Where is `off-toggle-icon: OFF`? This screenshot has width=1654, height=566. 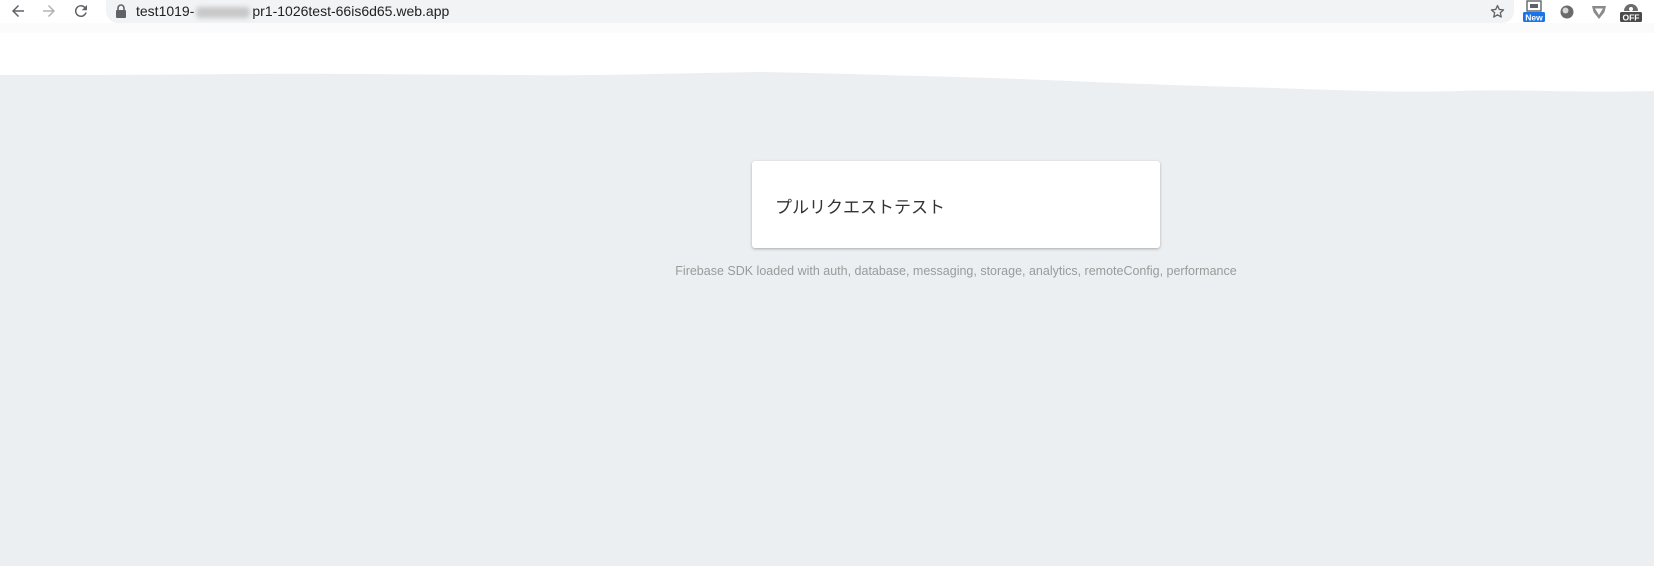
off-toggle-icon: OFF is located at coordinates (1631, 13).